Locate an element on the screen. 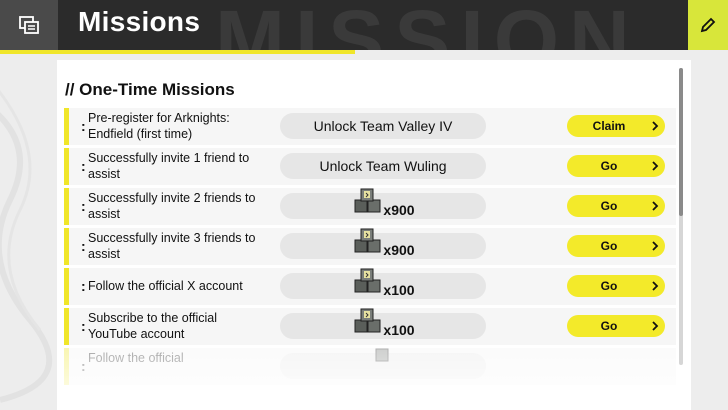 Image resolution: width=728 pixels, height=410 pixels. mission-description: Successfully invite 3 friends to assist is located at coordinates (172, 246).